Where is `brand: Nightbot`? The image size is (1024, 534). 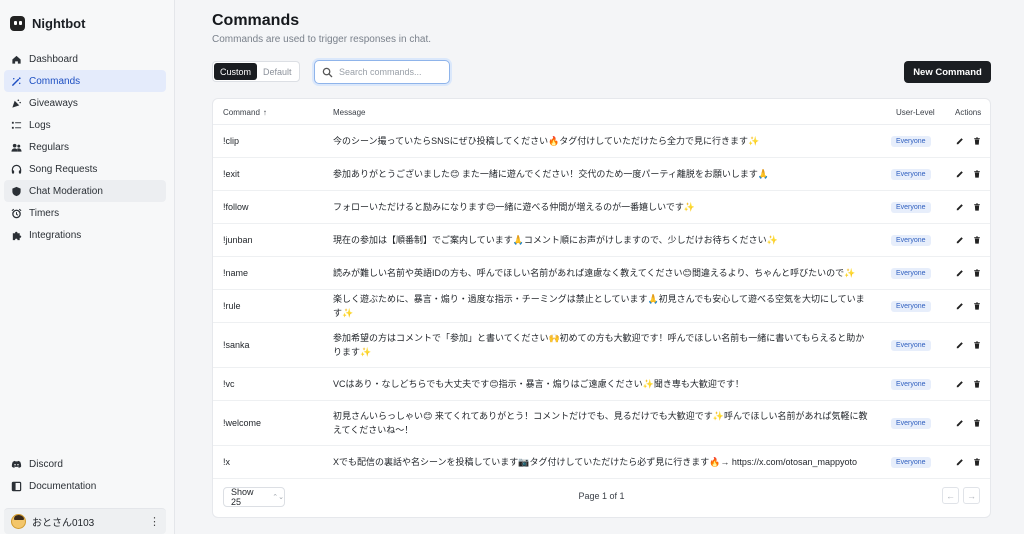 brand: Nightbot is located at coordinates (47, 23).